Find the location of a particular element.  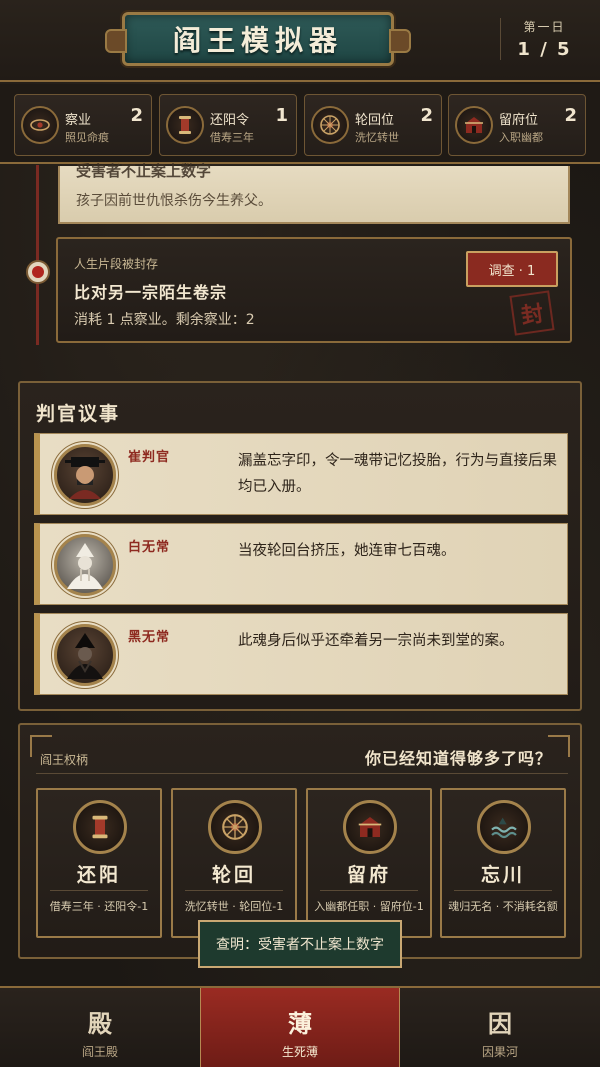

nav-tab-yanwangdian: 殿 阎王殿 is located at coordinates (100, 1027).